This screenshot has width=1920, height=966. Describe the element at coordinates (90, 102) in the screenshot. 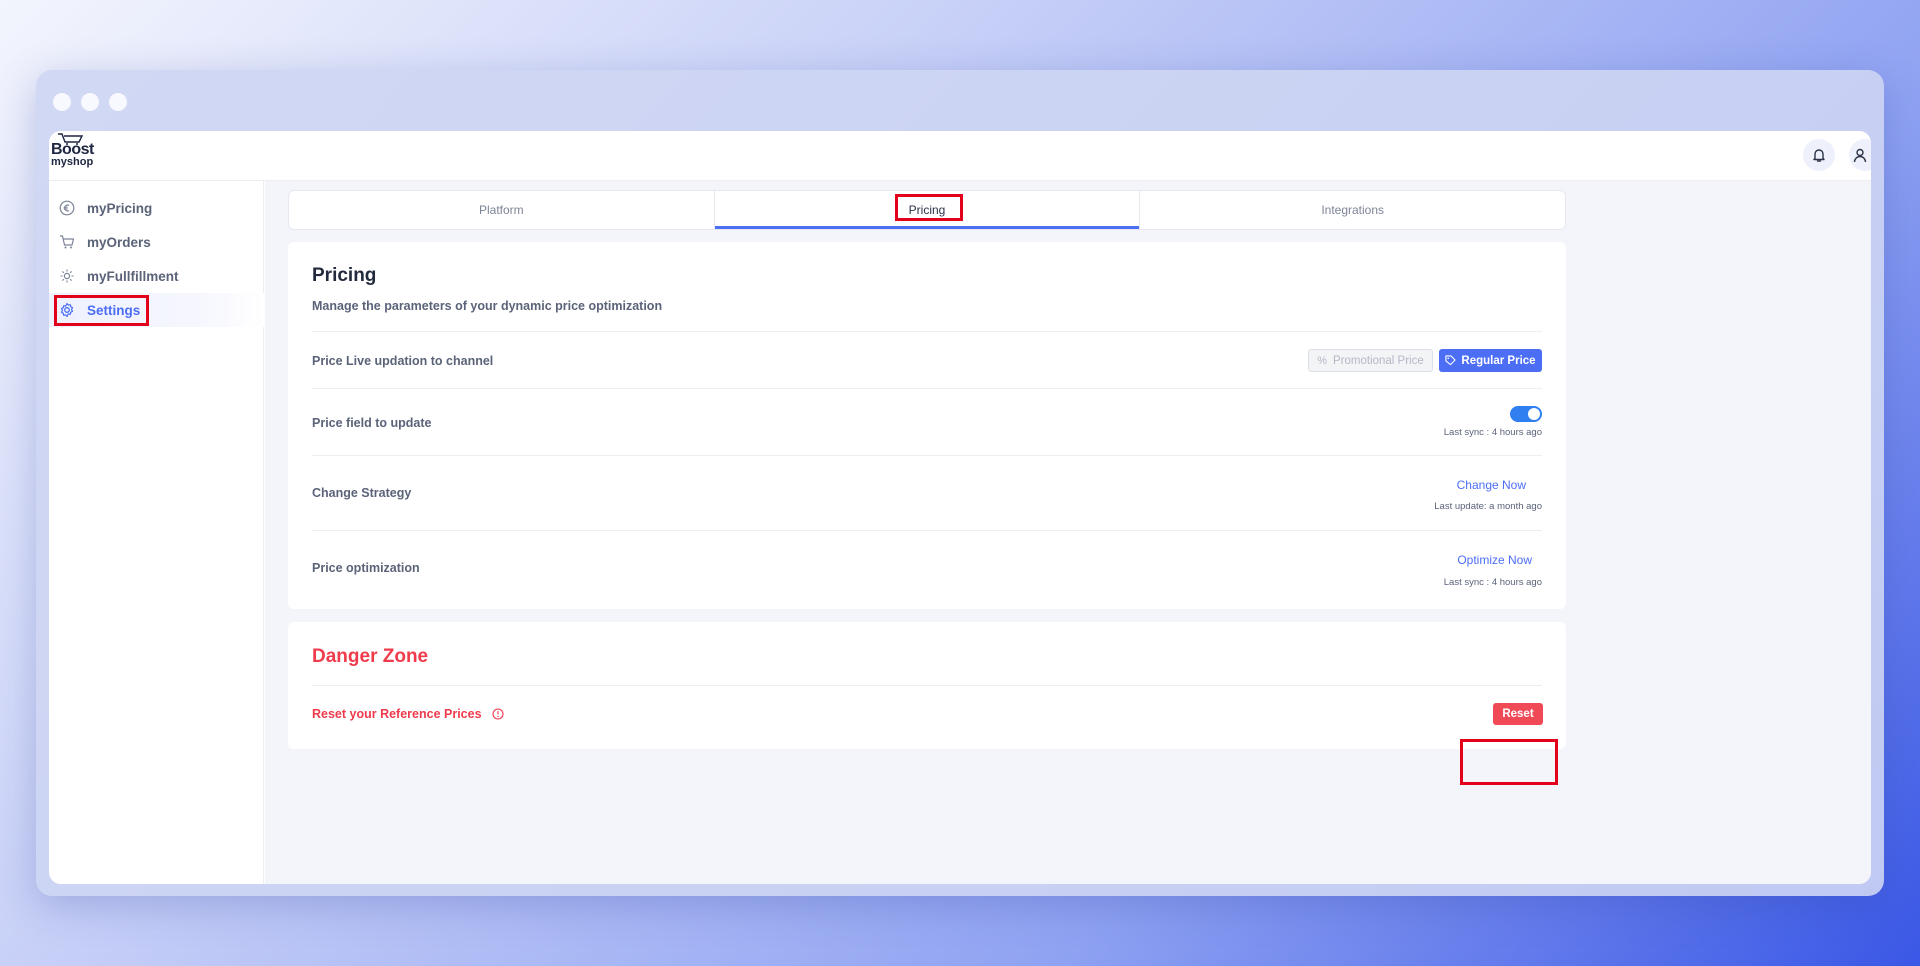

I see `window-dot-minimize` at that location.